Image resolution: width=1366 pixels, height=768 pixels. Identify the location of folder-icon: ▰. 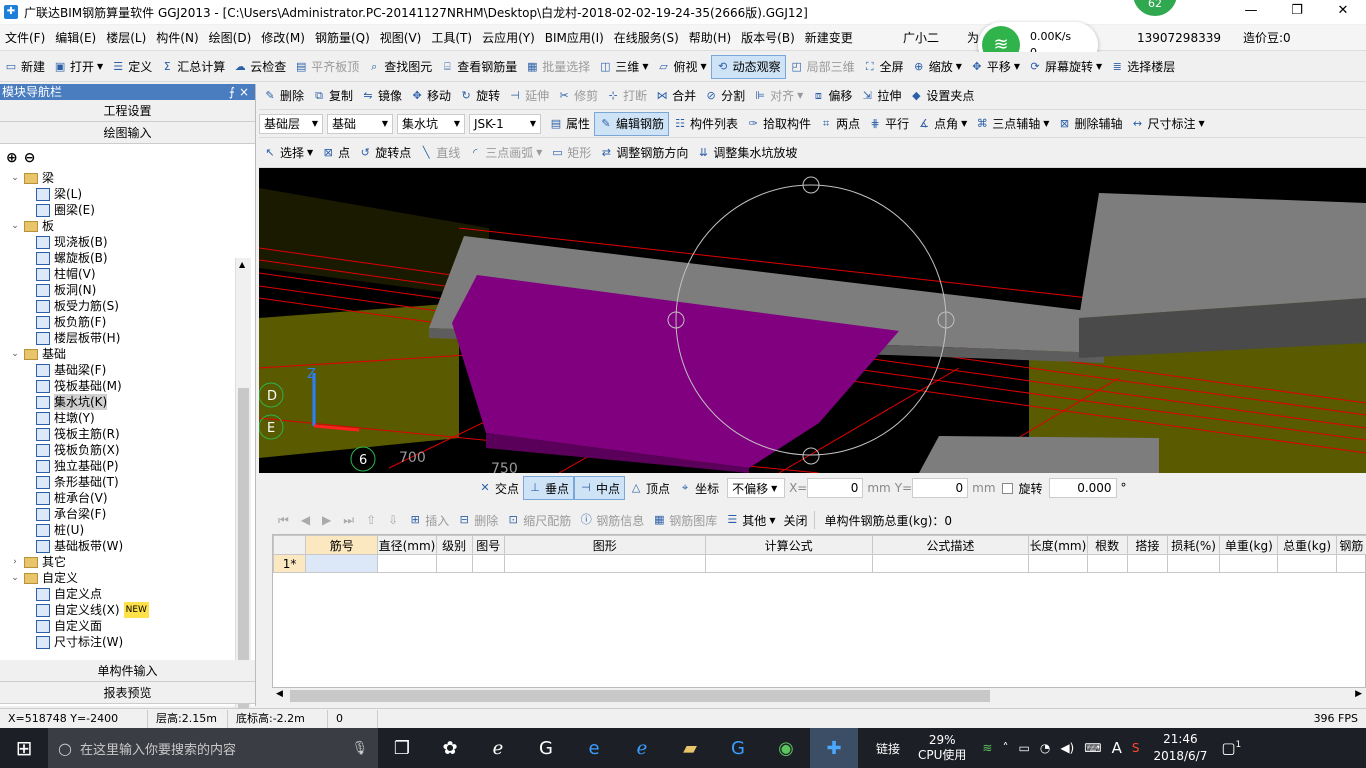
(690, 748).